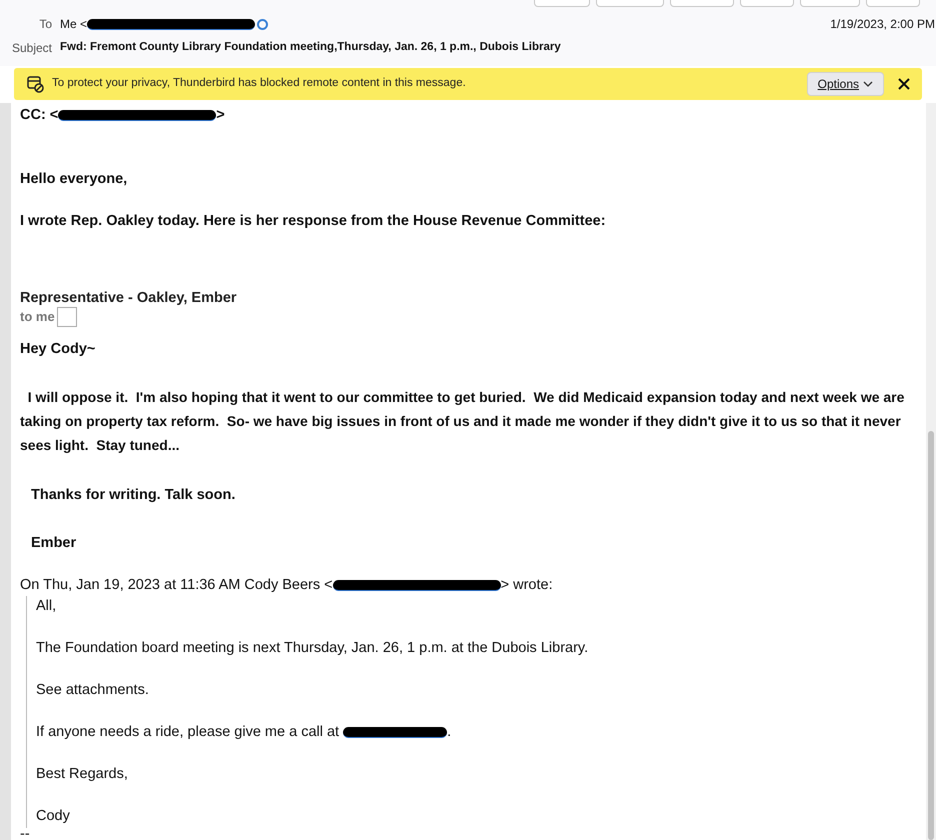 This screenshot has width=936, height=840. I want to click on quoted-text: See attachments., so click(93, 690).